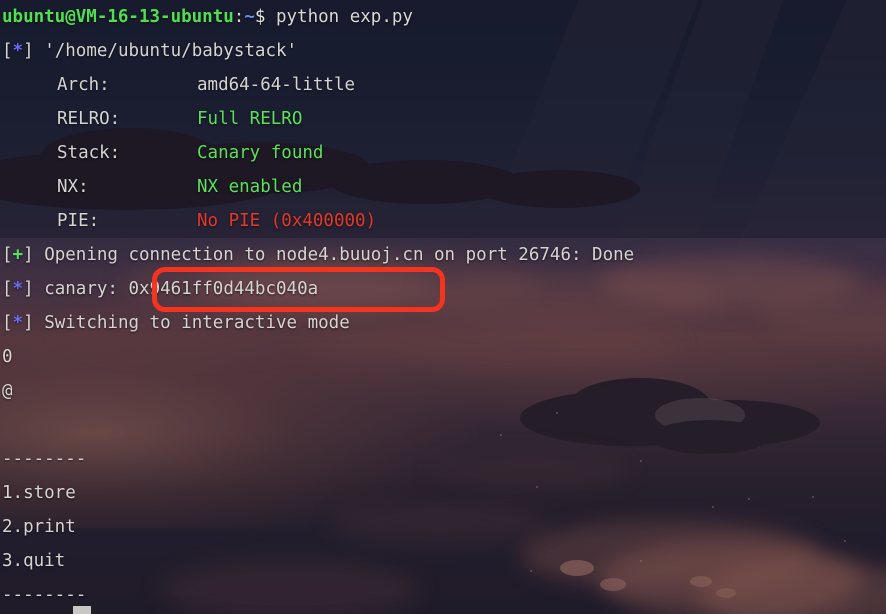 This screenshot has width=886, height=614. I want to click on pie-value: No PIE (0x400000), so click(287, 221).